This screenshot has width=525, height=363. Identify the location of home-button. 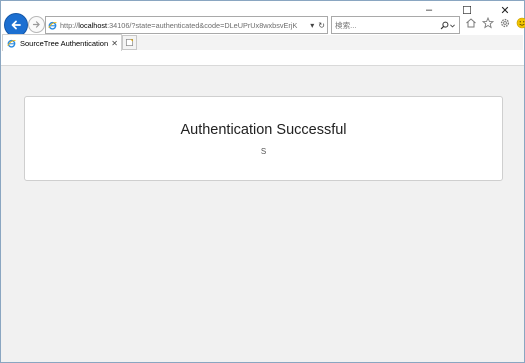
(471, 23).